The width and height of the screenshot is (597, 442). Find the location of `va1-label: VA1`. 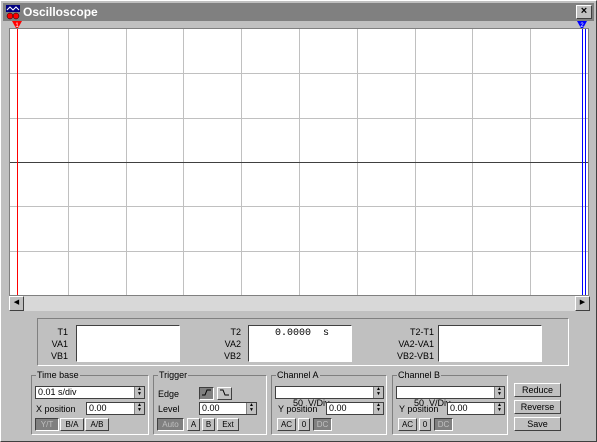

va1-label: VA1 is located at coordinates (59, 344).